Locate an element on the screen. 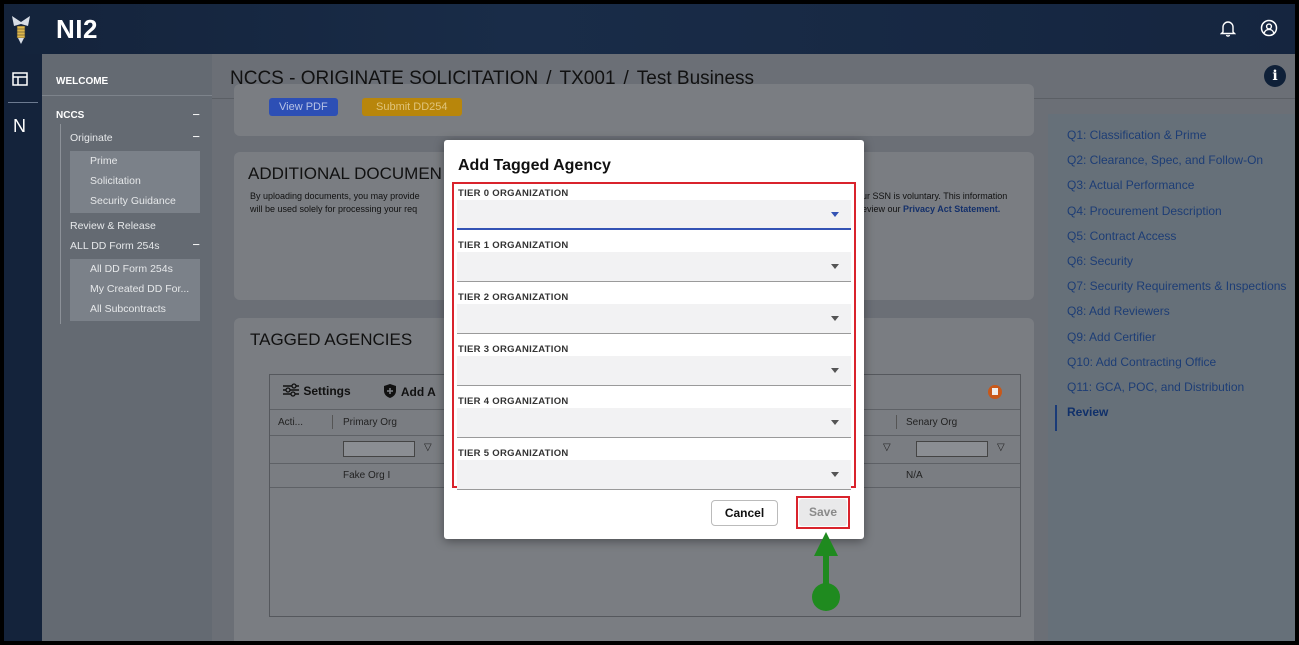  sidebar-item-originate: Originate is located at coordinates (91, 138).